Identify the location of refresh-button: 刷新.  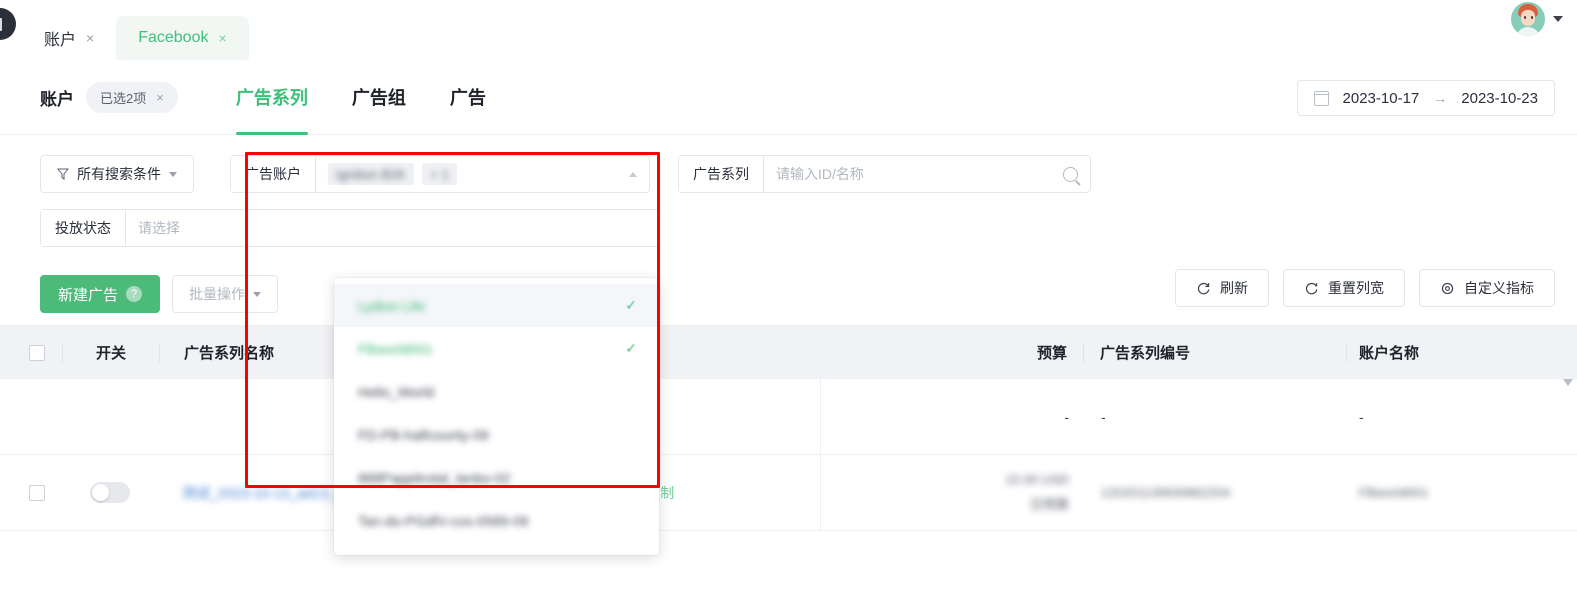
(1222, 288).